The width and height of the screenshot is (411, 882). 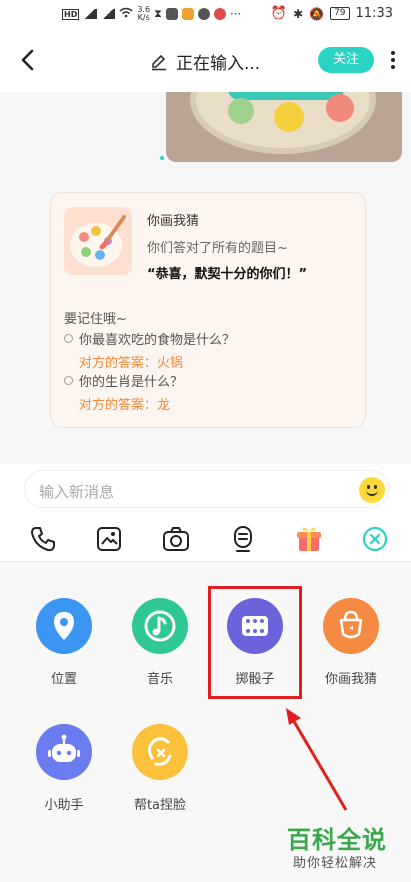 I want to click on signal-icon, so click(x=90, y=14).